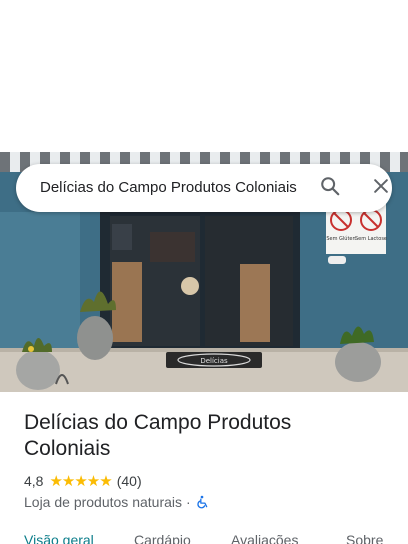 The image size is (408, 544). What do you see at coordinates (162, 538) in the screenshot?
I see `tab-cardapio: Cardápio` at bounding box center [162, 538].